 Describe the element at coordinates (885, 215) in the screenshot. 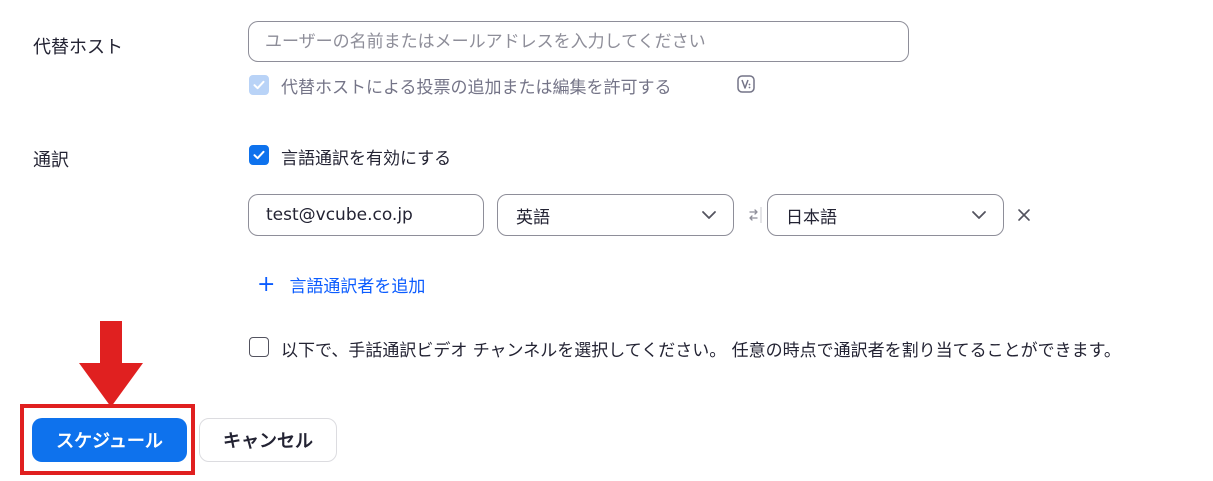

I see `to-language-select: 日本語` at that location.